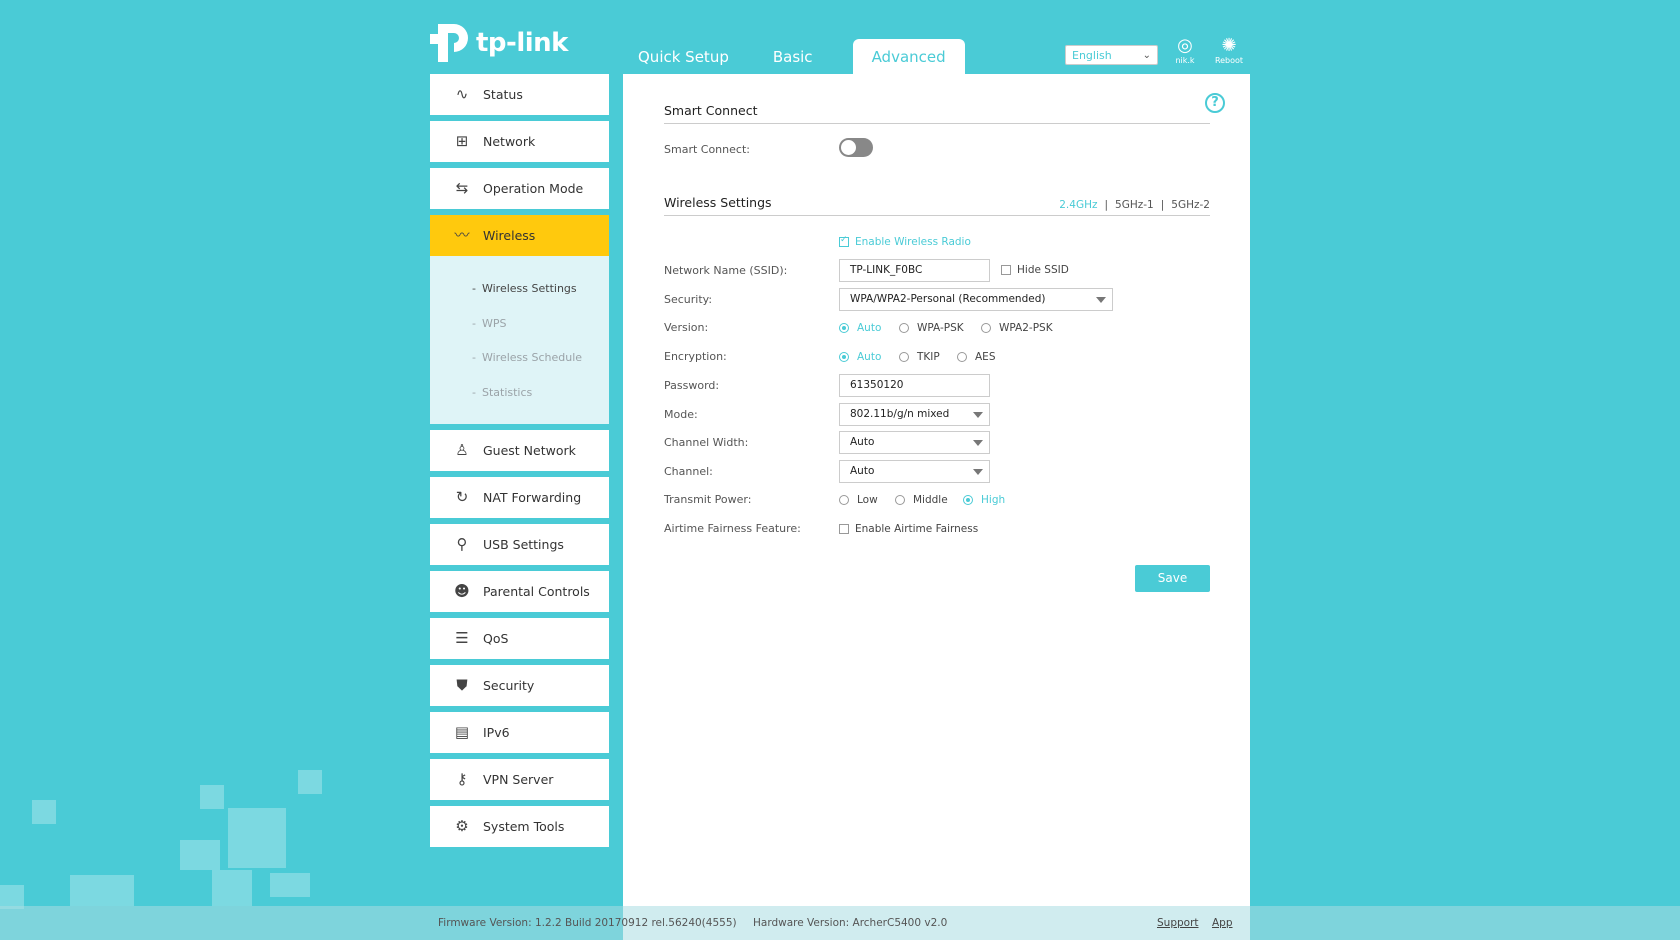 Image resolution: width=1680 pixels, height=940 pixels. What do you see at coordinates (914, 270) in the screenshot?
I see `ssid-input: TP-LINK_F0BC` at bounding box center [914, 270].